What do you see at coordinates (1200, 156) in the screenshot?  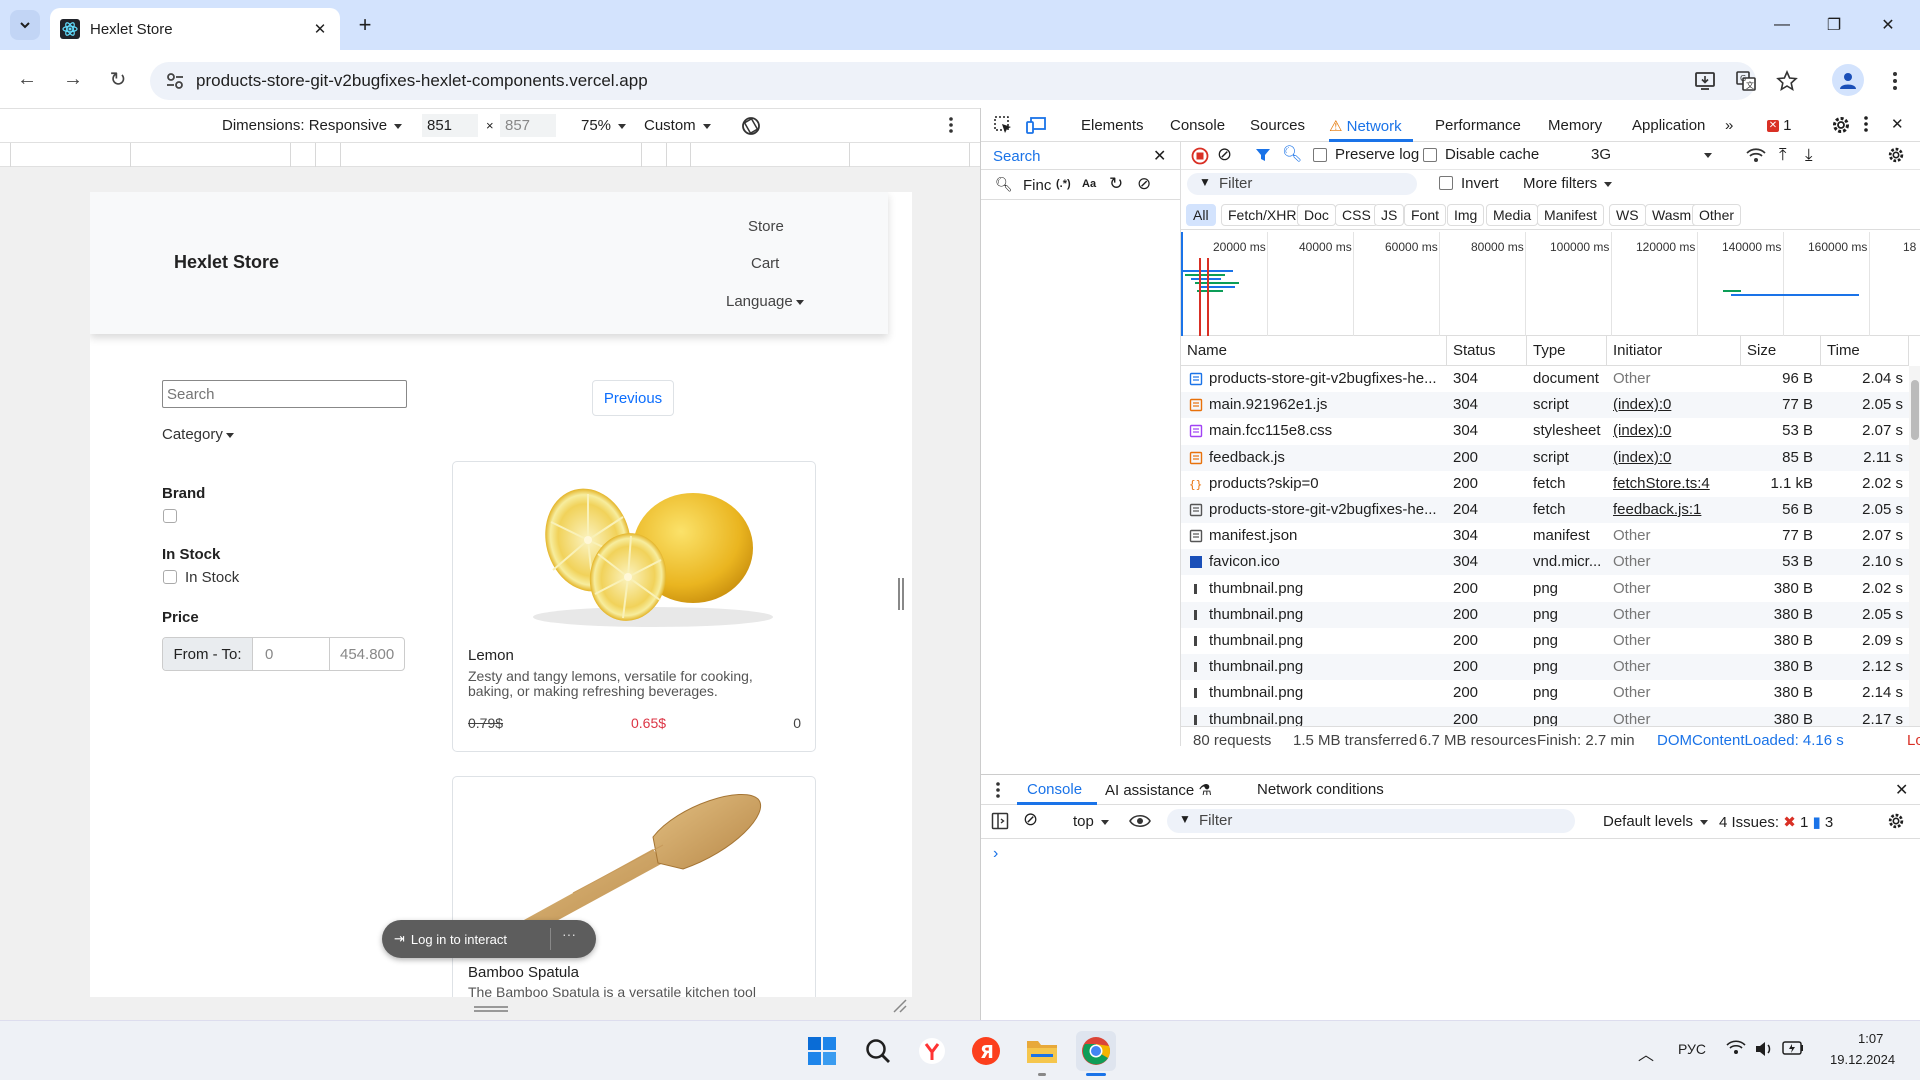 I see `record-stop-icon` at bounding box center [1200, 156].